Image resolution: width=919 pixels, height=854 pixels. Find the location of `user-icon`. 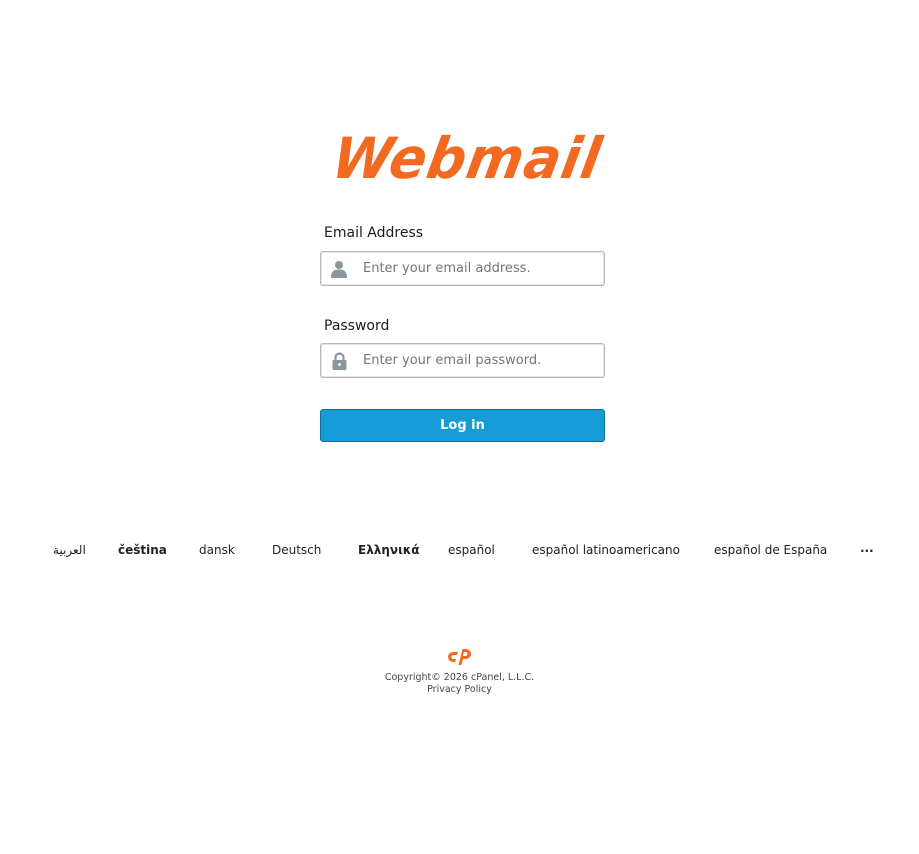

user-icon is located at coordinates (339, 268).